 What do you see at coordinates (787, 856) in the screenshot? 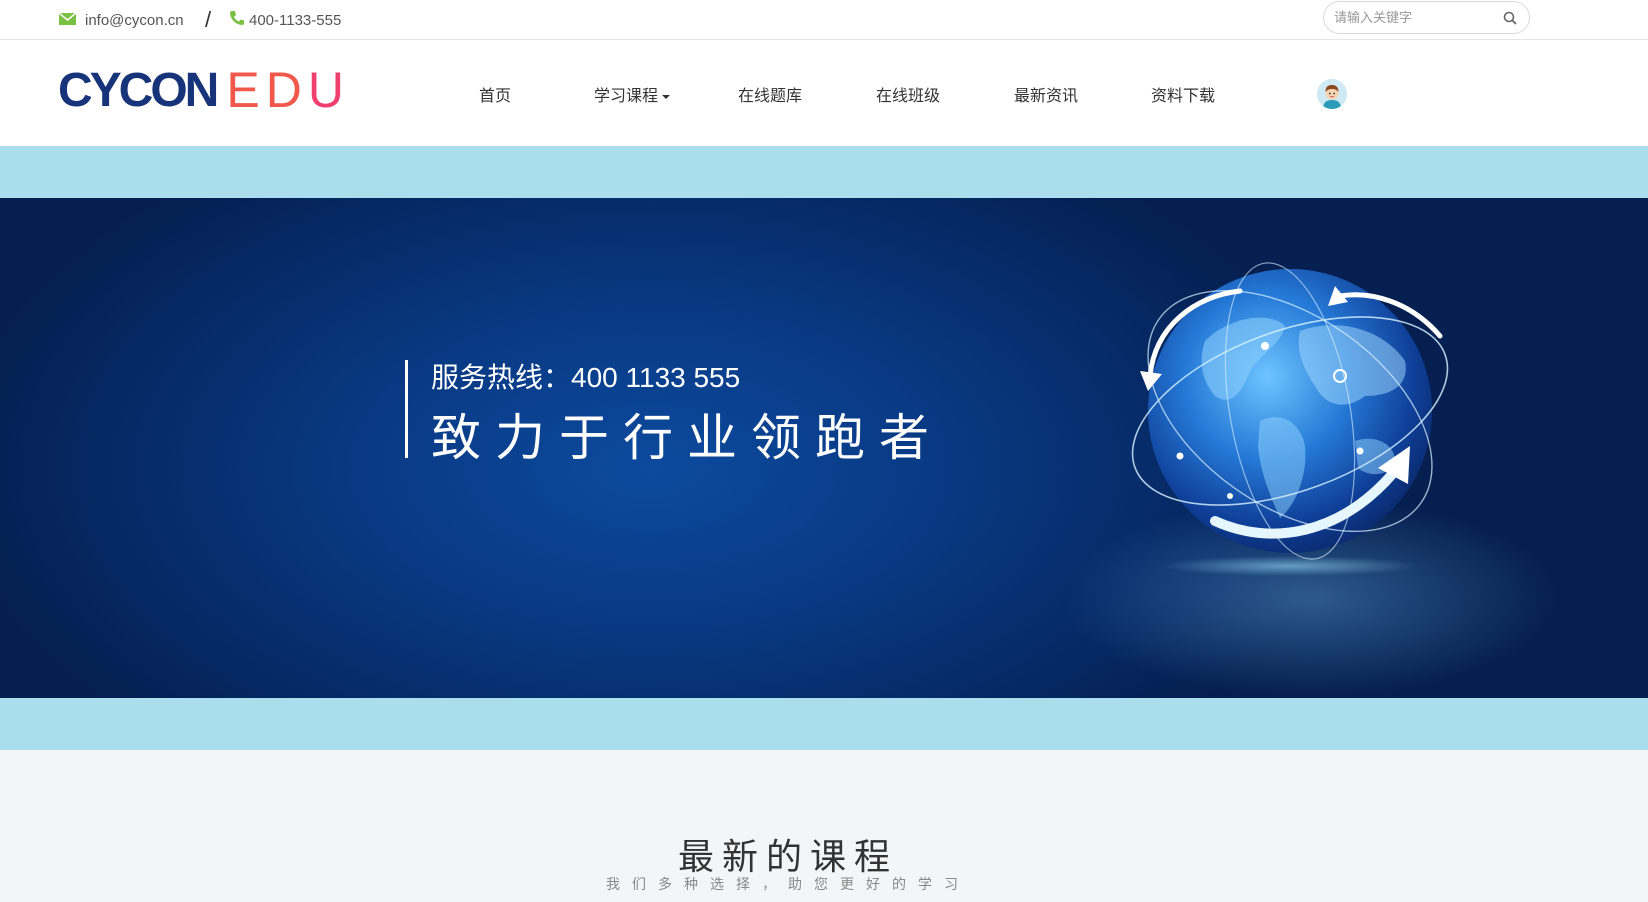
I see `section-title: 最新的课程` at bounding box center [787, 856].